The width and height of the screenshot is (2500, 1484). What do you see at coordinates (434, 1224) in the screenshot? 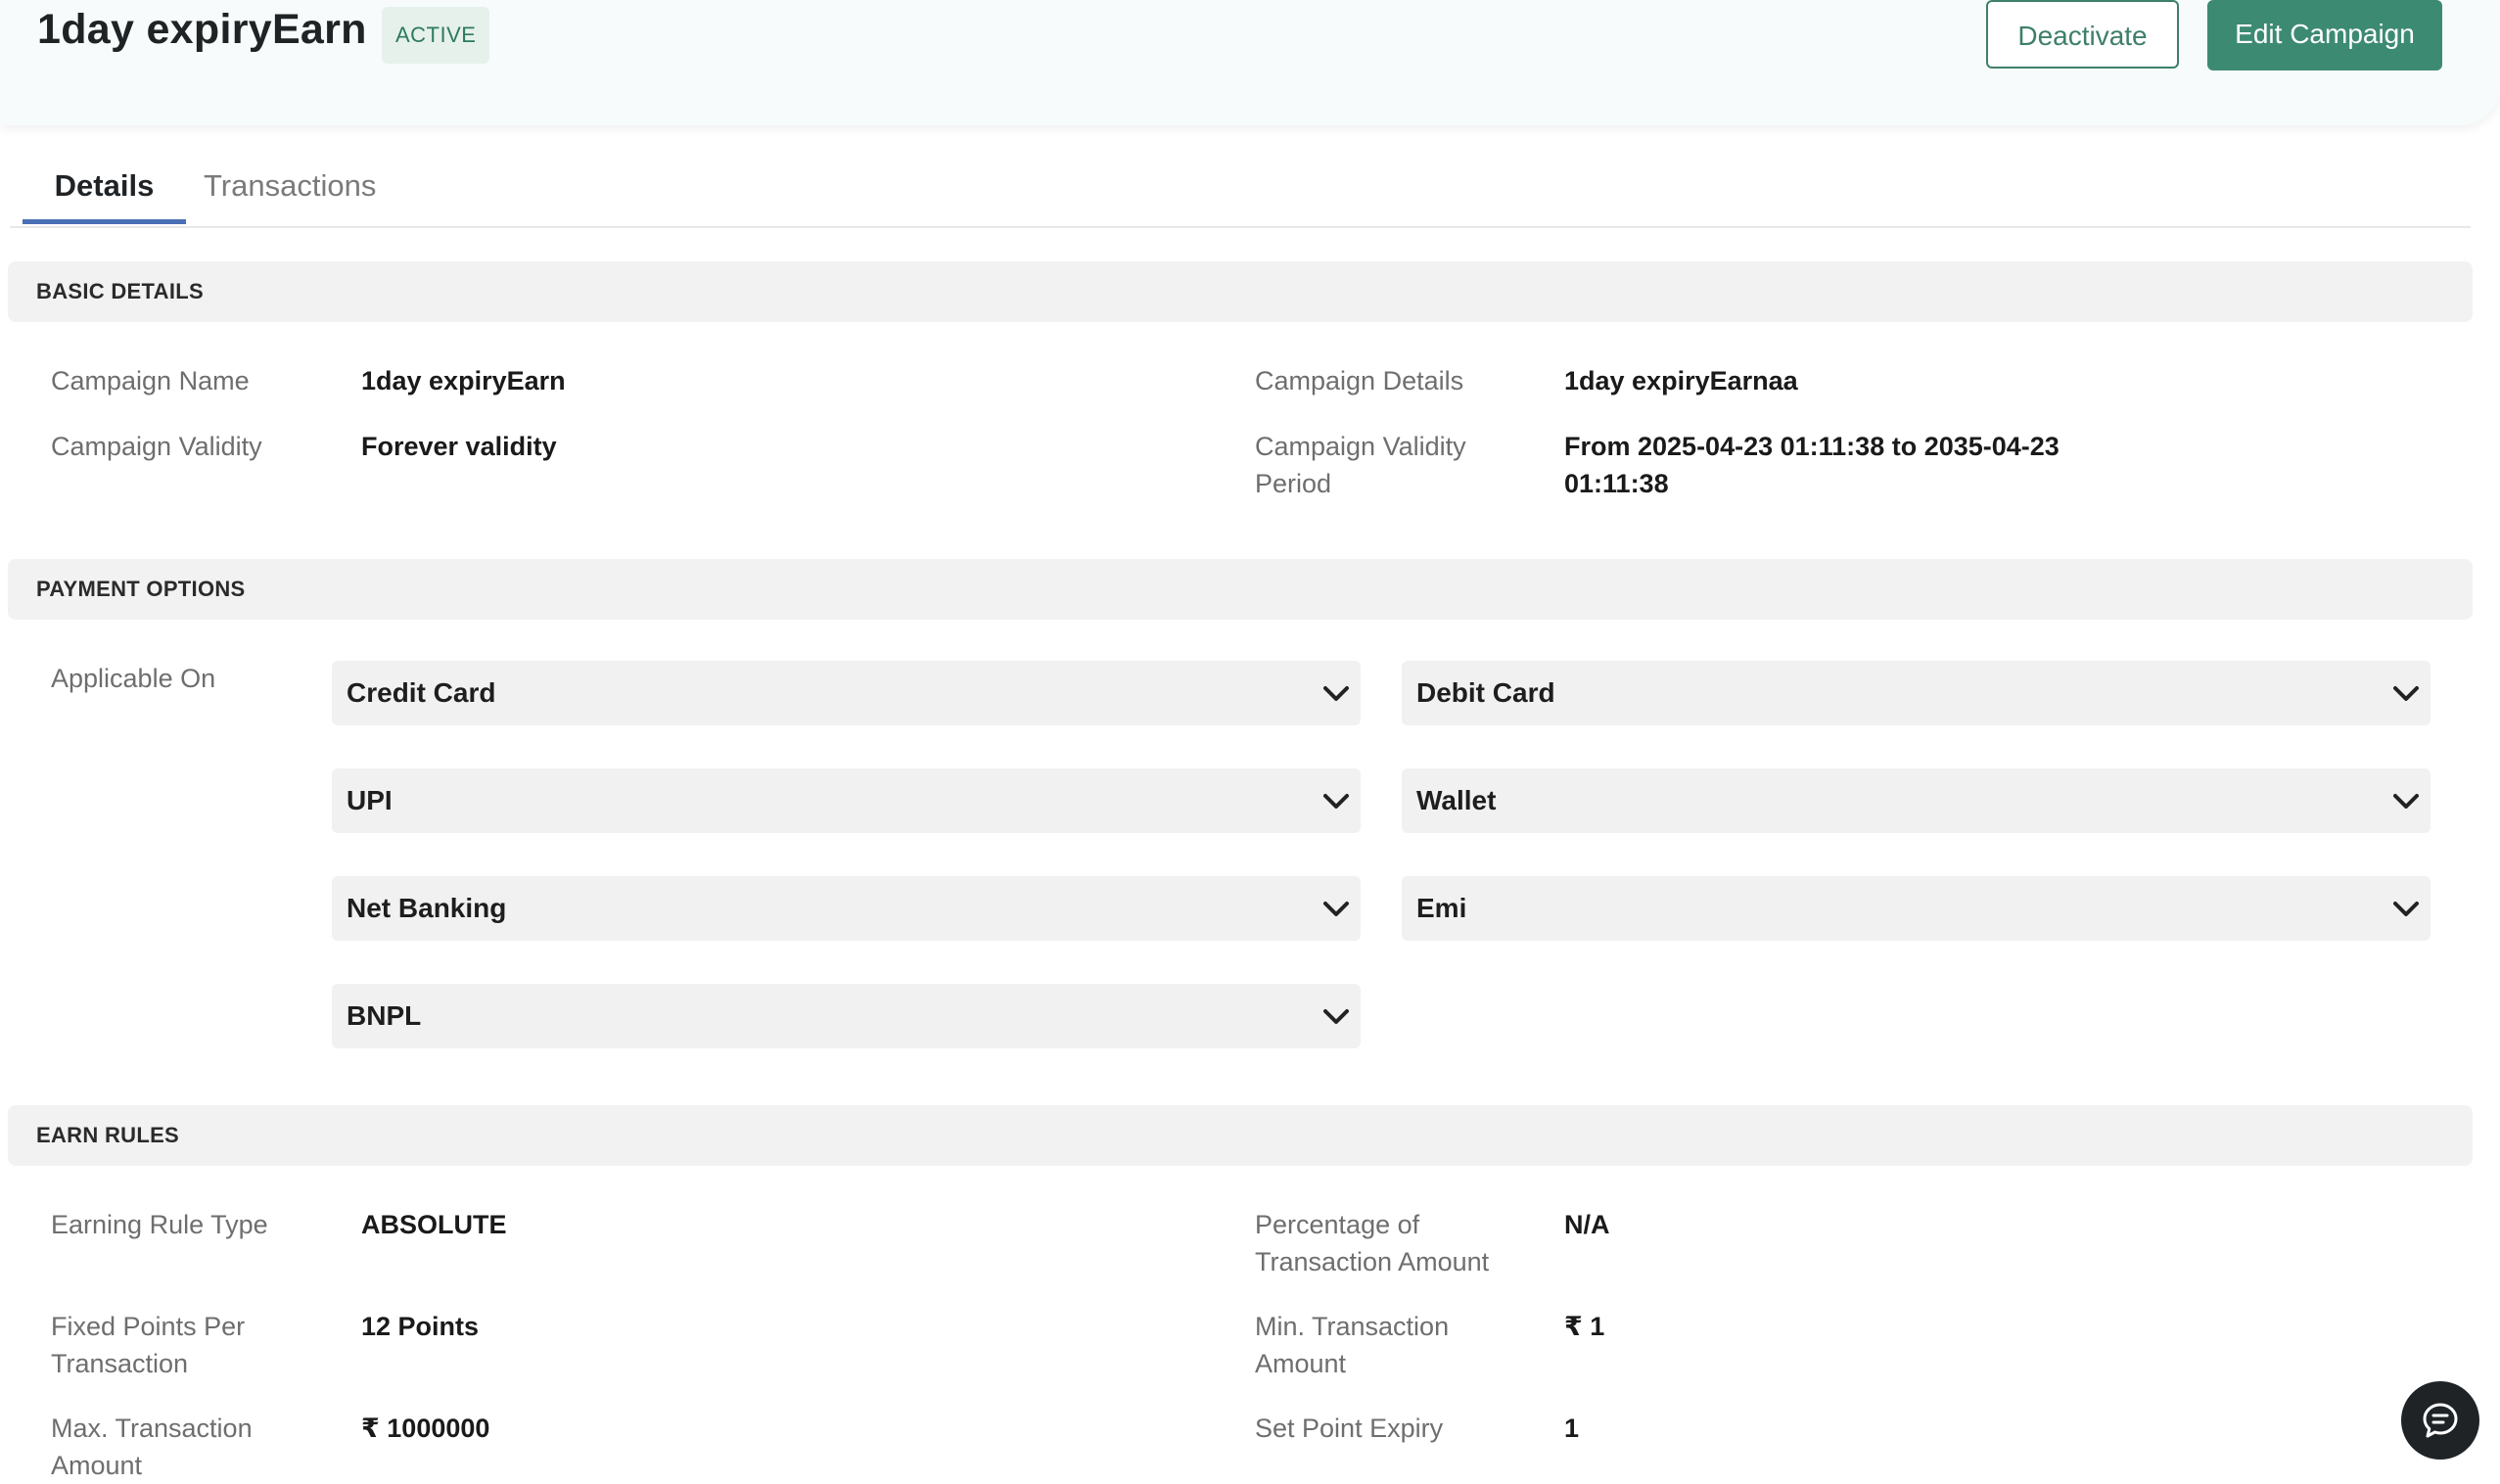
I see `earning-rule-type-value: ABSOLUTE` at bounding box center [434, 1224].